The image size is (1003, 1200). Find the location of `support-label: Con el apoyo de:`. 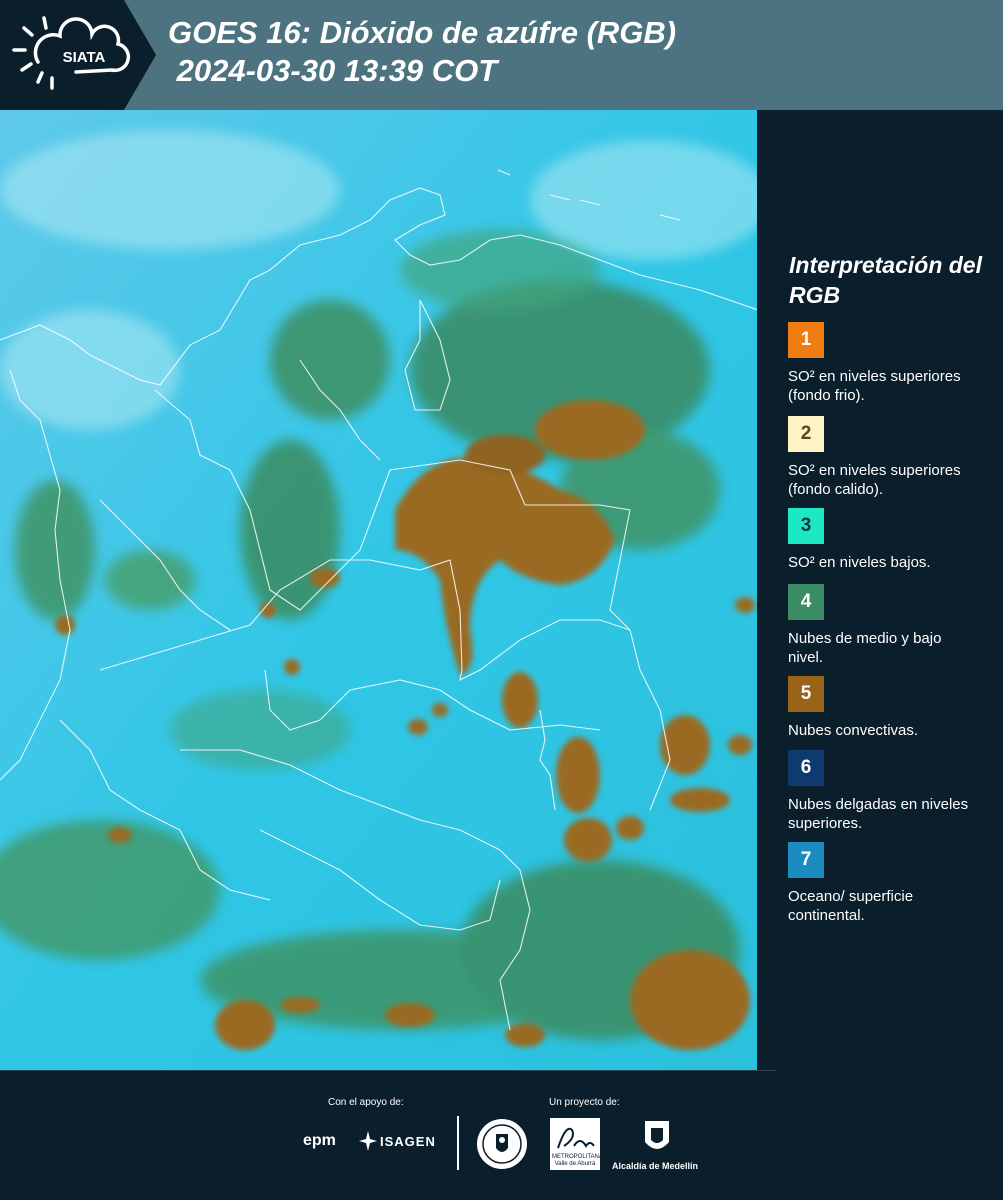

support-label: Con el apoyo de: is located at coordinates (366, 1102).